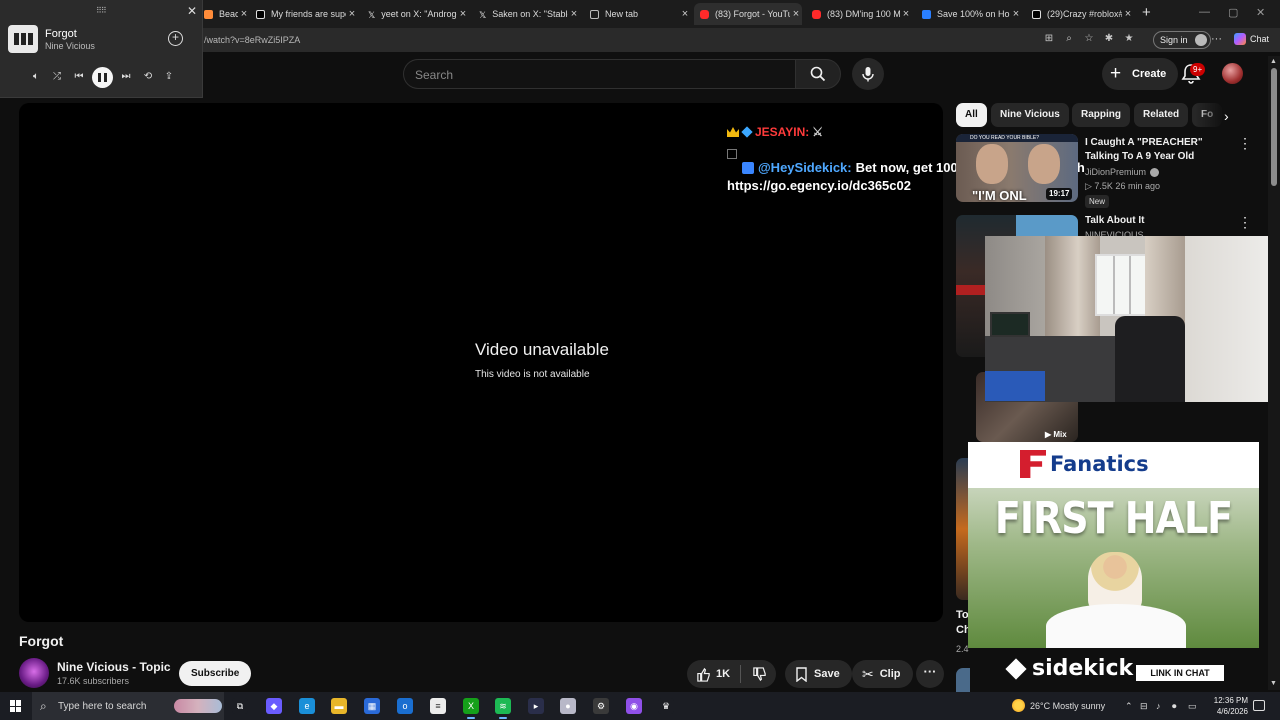  I want to click on next-track-icon: ⏭︎, so click(126, 77).